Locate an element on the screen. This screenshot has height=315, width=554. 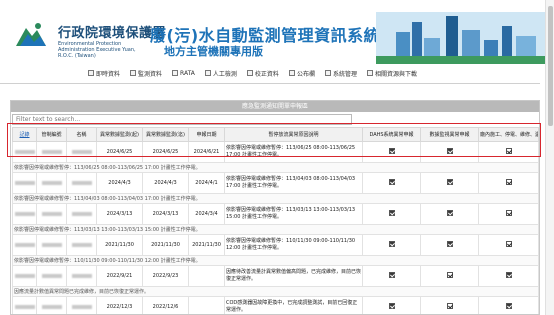
nav-item-system-admin: 系統管理 is located at coordinates (341, 73).